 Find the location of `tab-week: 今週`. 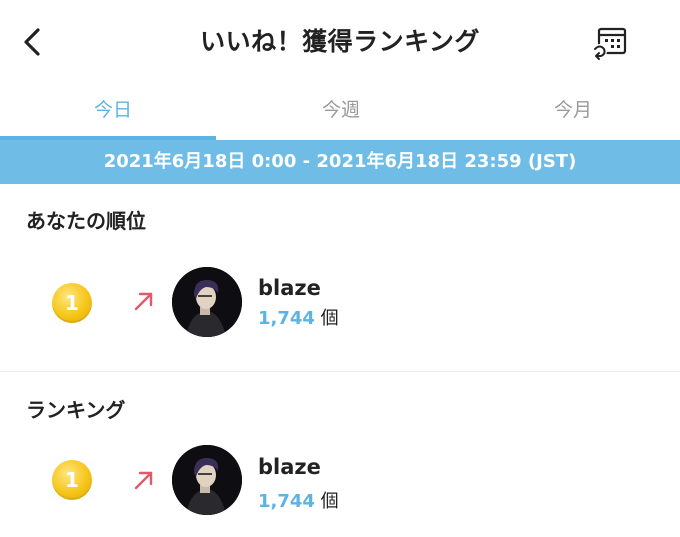

tab-week: 今週 is located at coordinates (341, 112).